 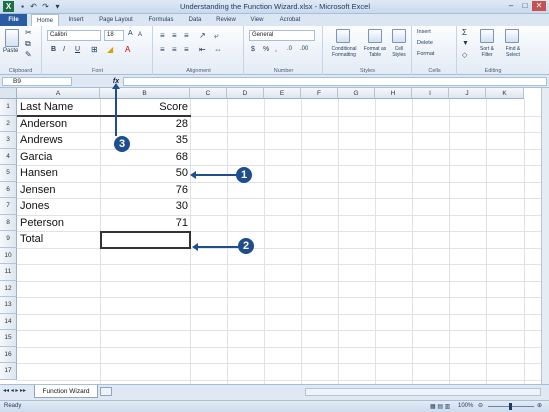 I want to click on paste-icon, so click(x=12, y=38).